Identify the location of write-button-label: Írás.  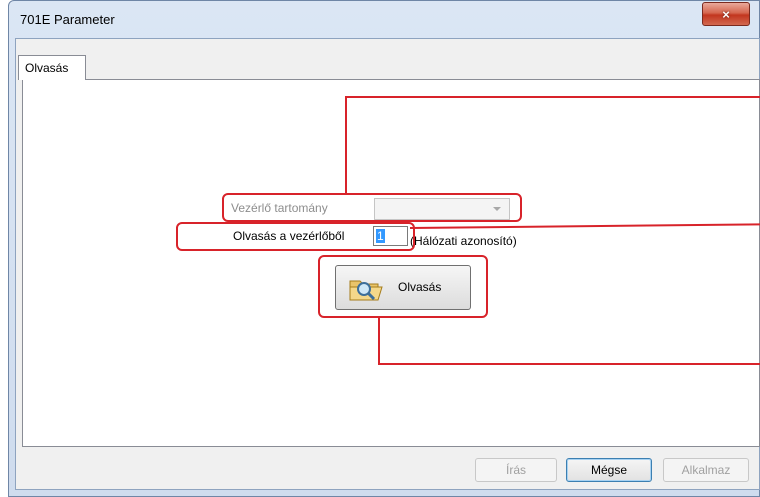
(515, 470).